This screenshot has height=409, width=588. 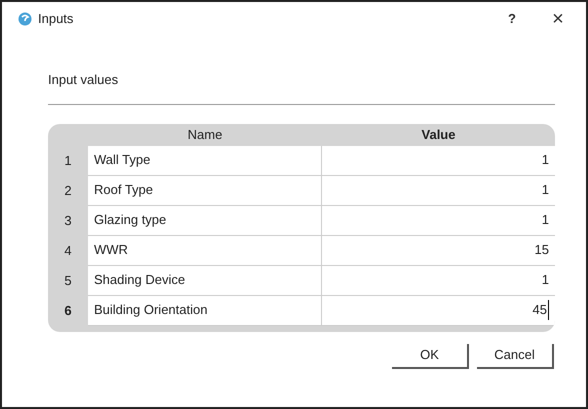 What do you see at coordinates (56, 19) in the screenshot?
I see `window-title: Inputs` at bounding box center [56, 19].